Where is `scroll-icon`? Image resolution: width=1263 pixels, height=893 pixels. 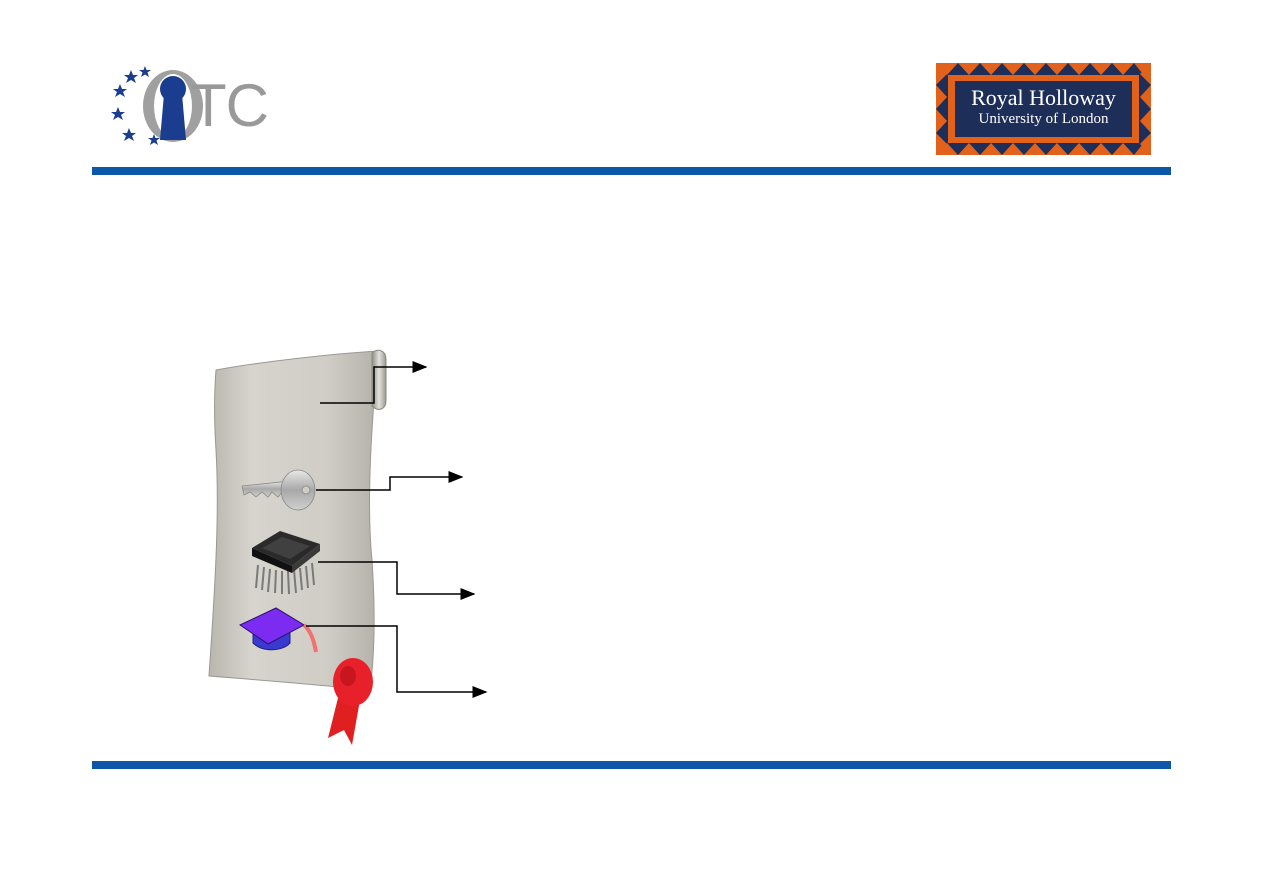
scroll-icon is located at coordinates (297, 520).